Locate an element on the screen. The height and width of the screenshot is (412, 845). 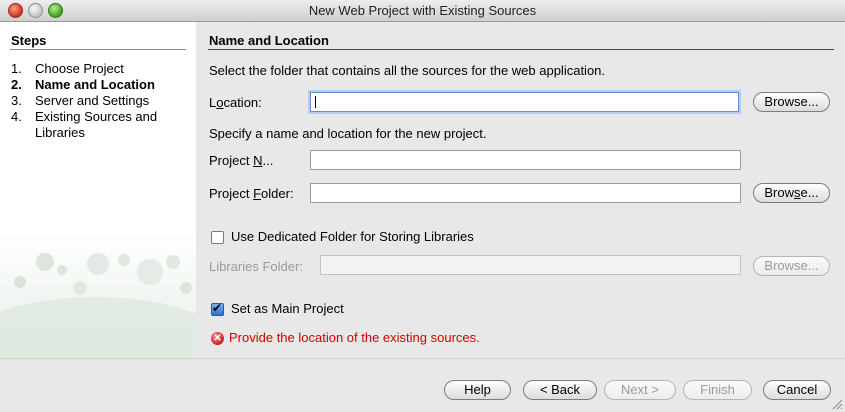
step-name-and-location: 2. Name and Location is located at coordinates (101, 85).